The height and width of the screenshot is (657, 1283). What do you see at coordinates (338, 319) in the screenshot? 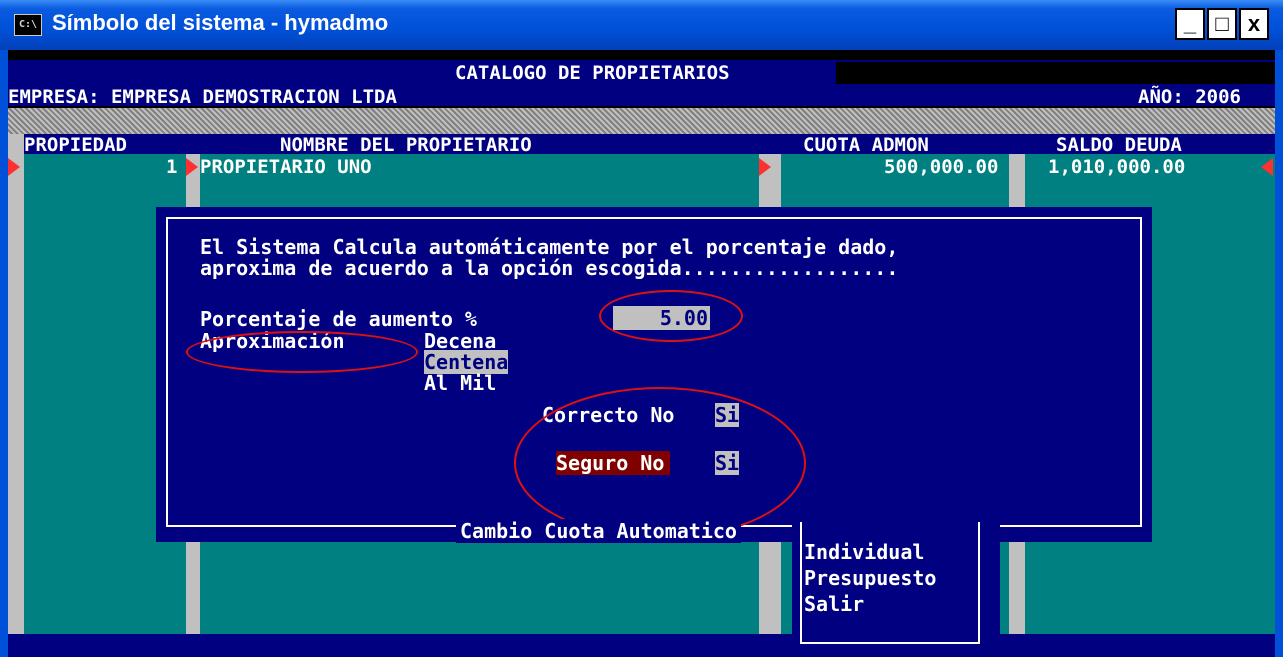
I see `porcentaje-label: Porcentaje de aumento %` at bounding box center [338, 319].